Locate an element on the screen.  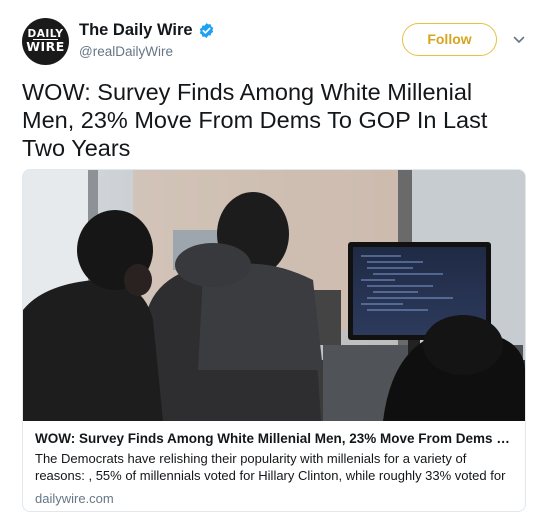
chevron-down-icon is located at coordinates (519, 40).